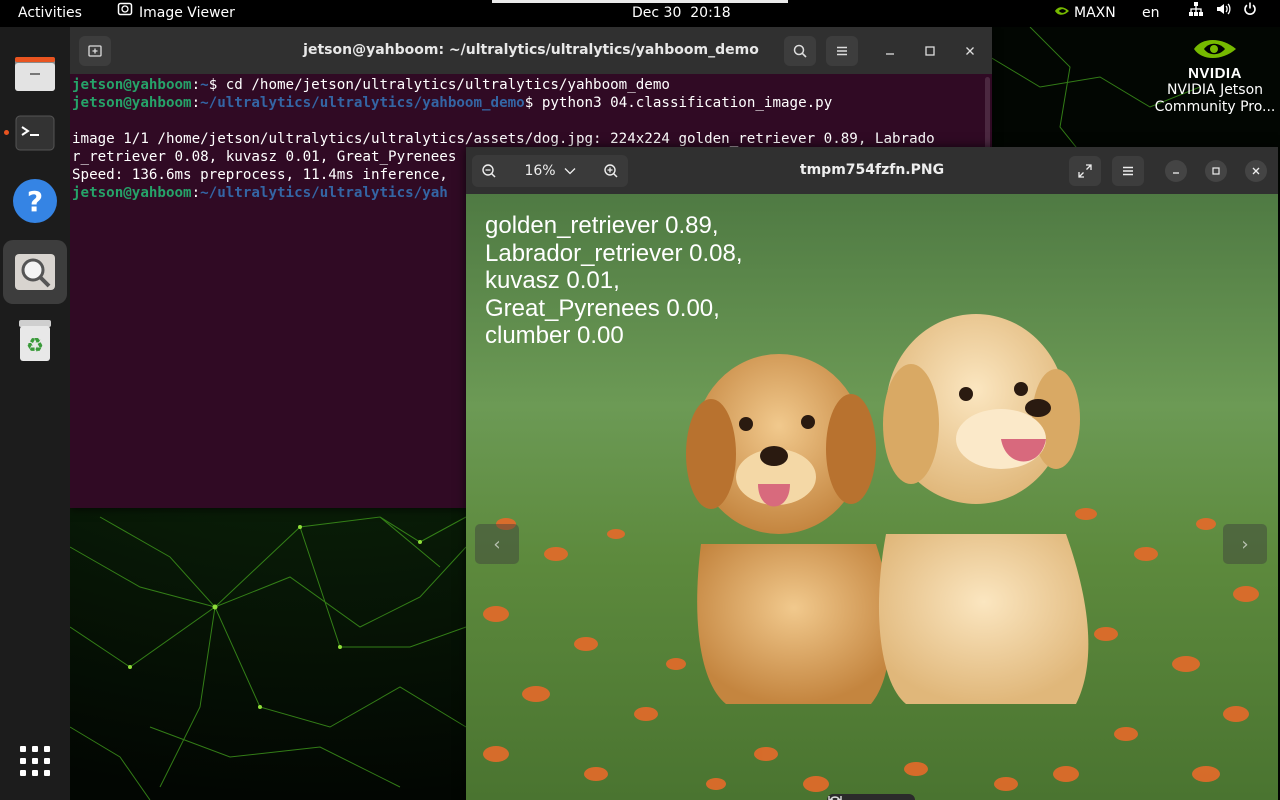 This screenshot has height=800, width=1280. Describe the element at coordinates (554, 335) in the screenshot. I see `overlay-line: clumber 0.00` at that location.